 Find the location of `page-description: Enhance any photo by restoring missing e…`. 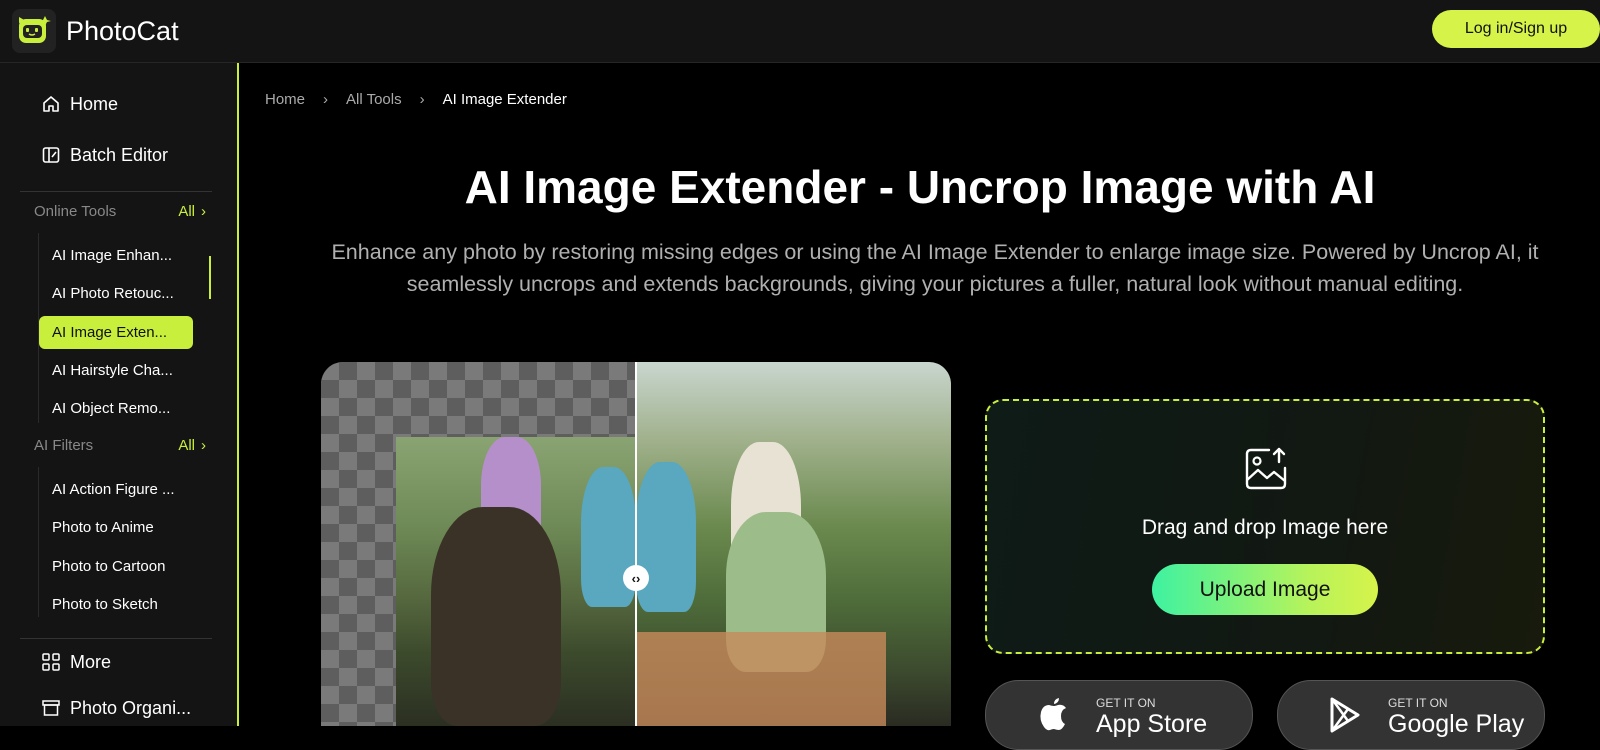

page-description: Enhance any photo by restoring missing e… is located at coordinates (935, 268).